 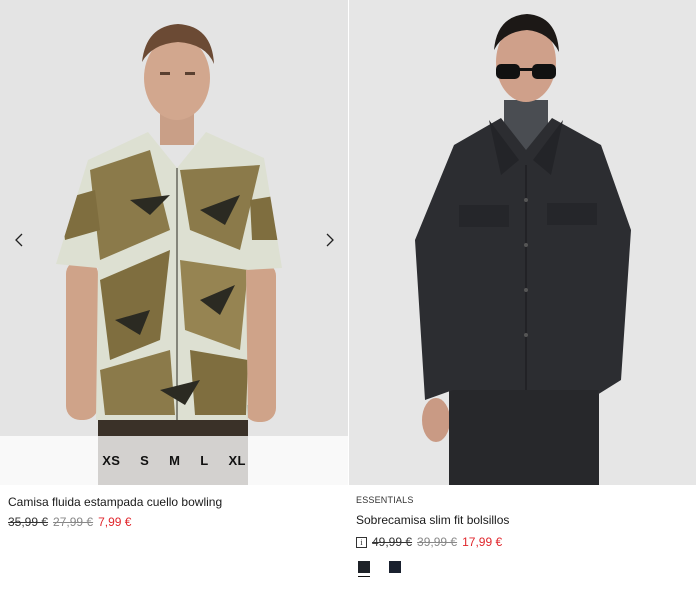 I want to click on previous-image-button, so click(x=19, y=242).